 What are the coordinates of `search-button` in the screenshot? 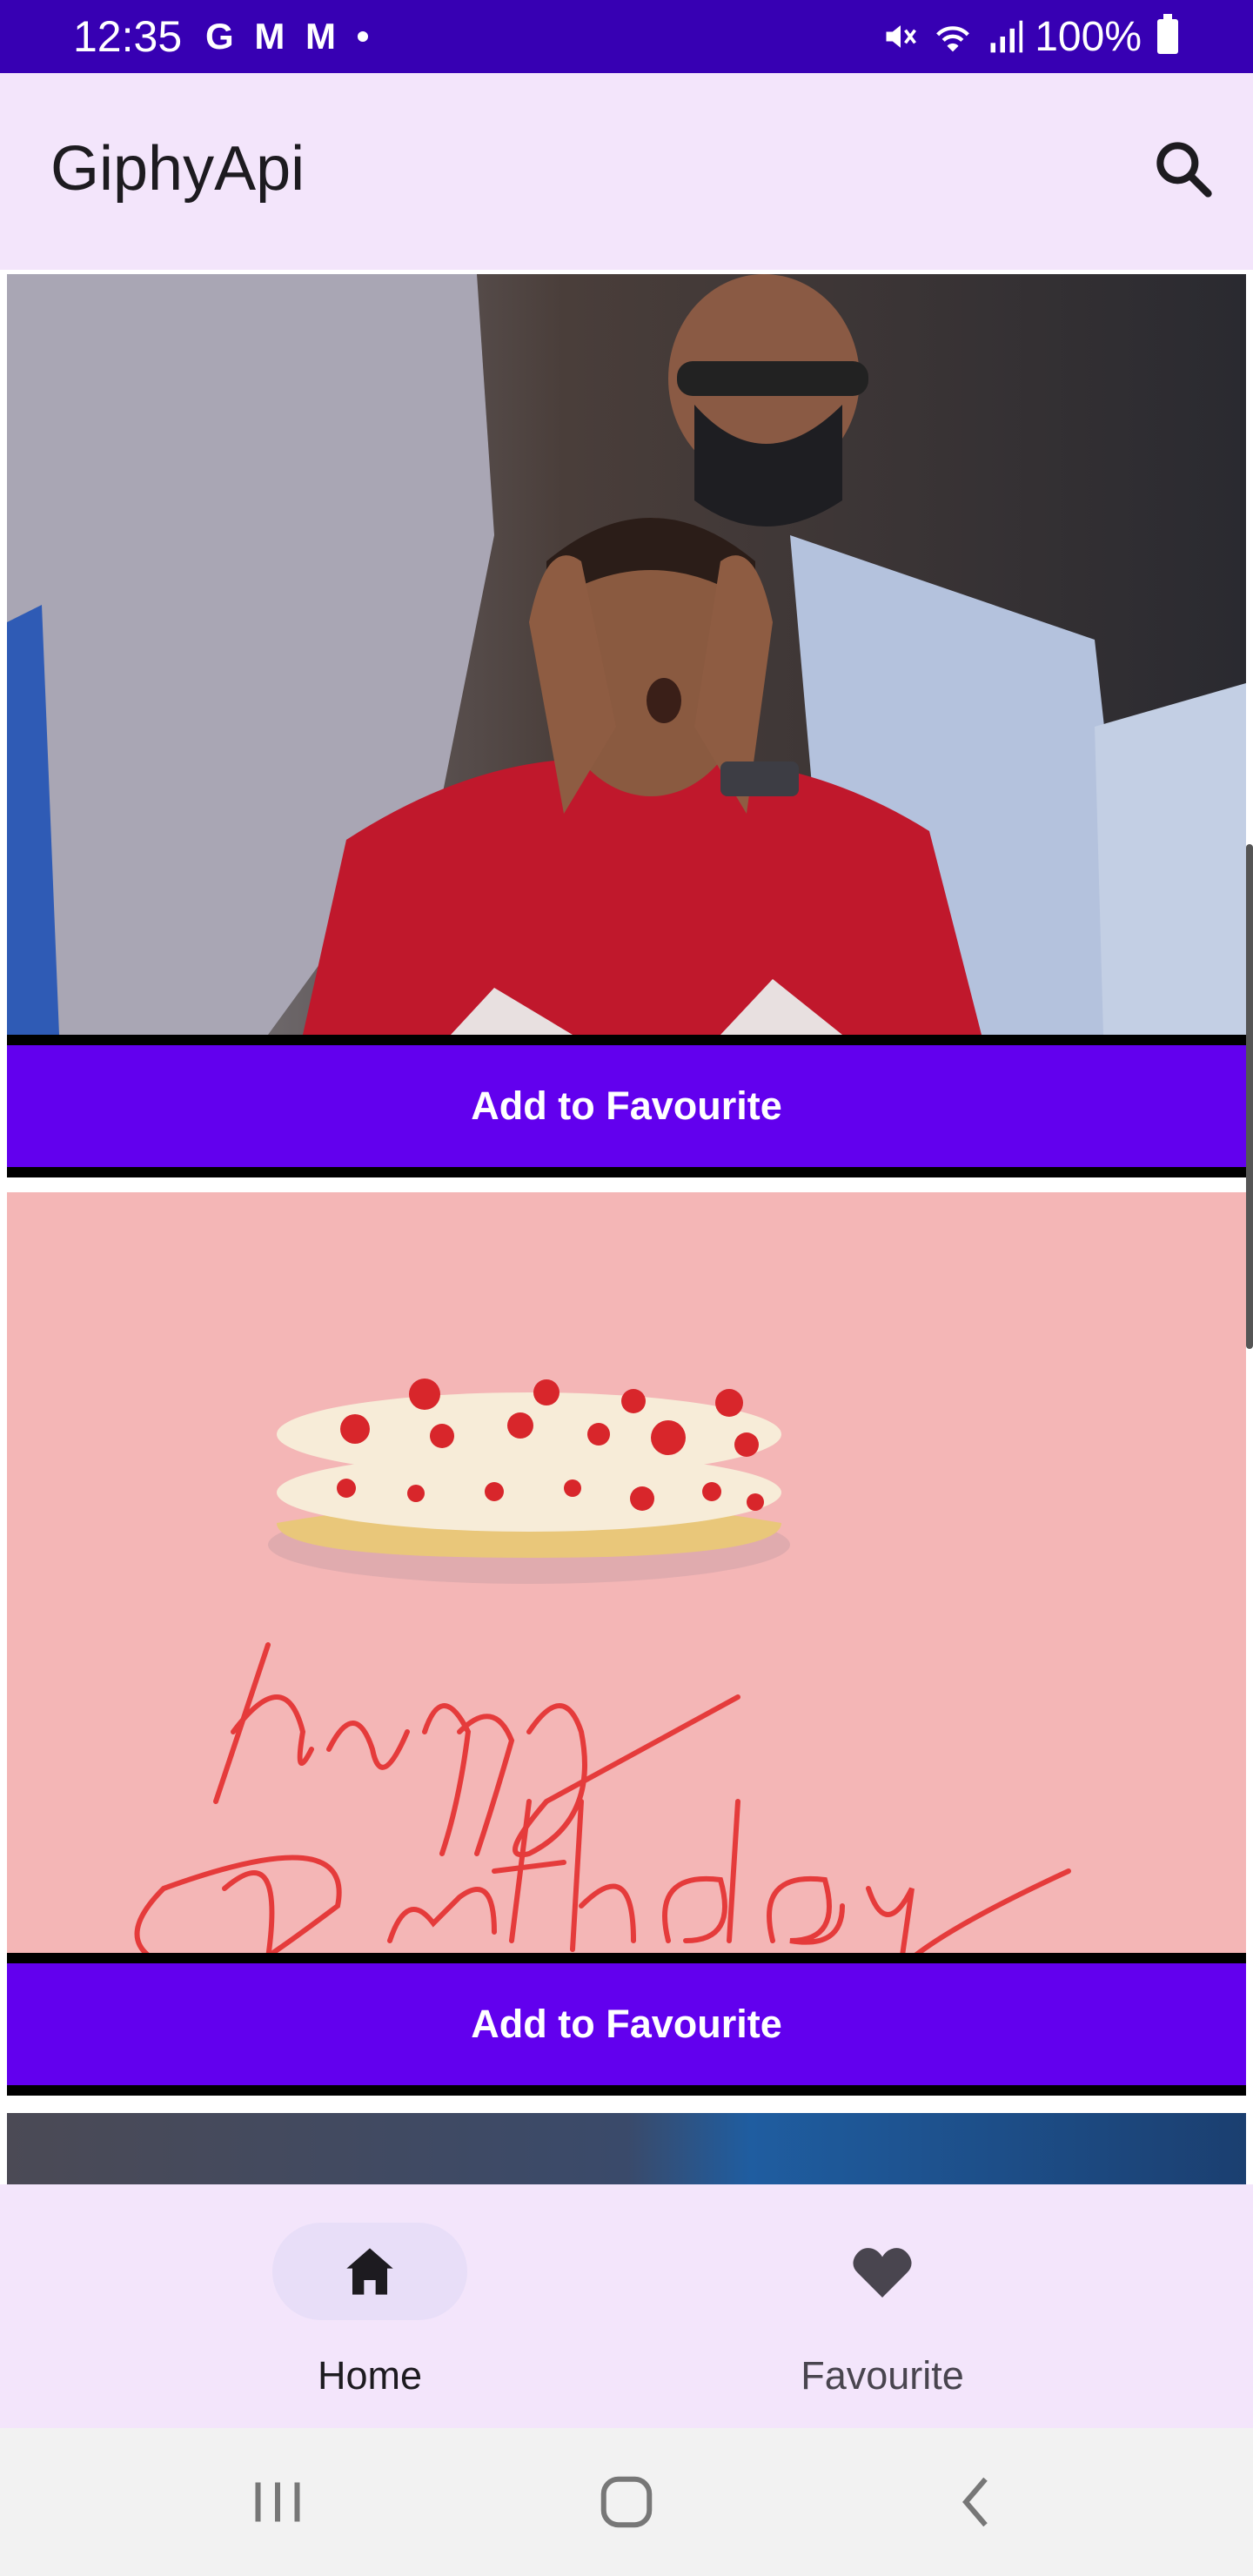 It's located at (1183, 169).